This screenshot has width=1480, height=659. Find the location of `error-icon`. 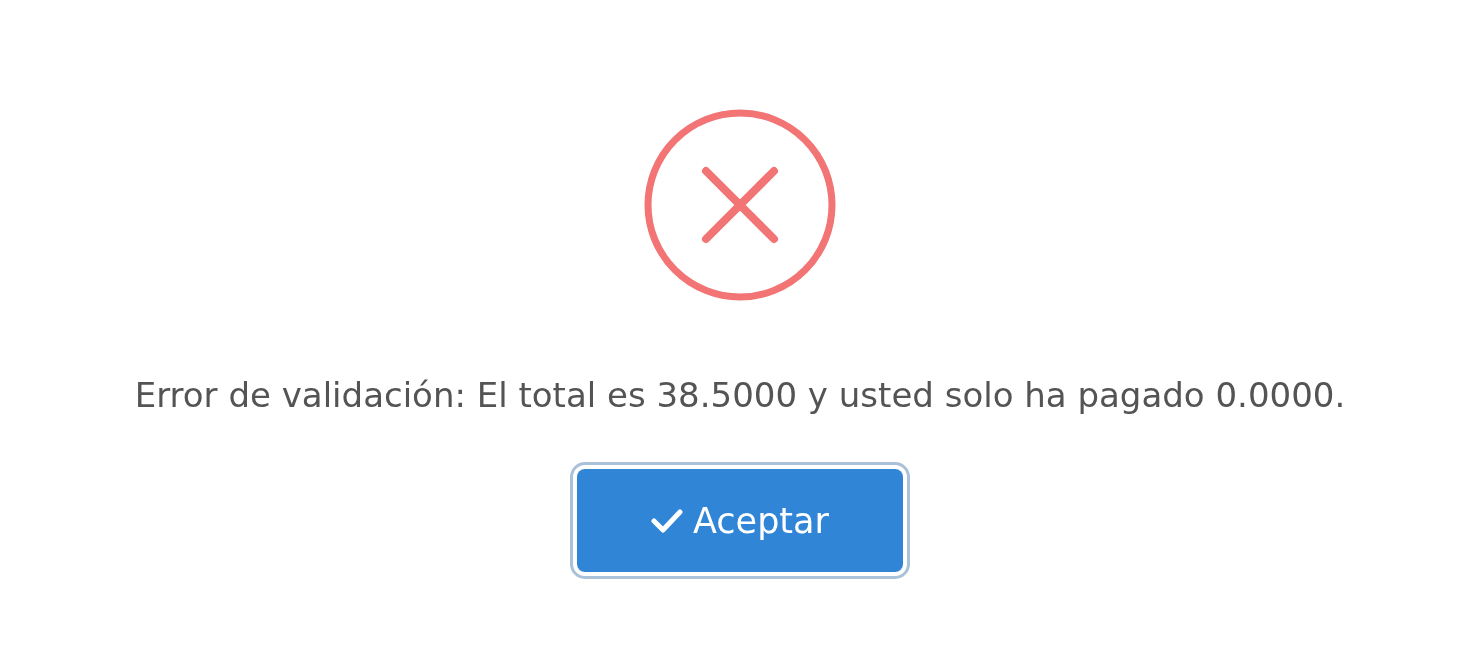

error-icon is located at coordinates (740, 205).